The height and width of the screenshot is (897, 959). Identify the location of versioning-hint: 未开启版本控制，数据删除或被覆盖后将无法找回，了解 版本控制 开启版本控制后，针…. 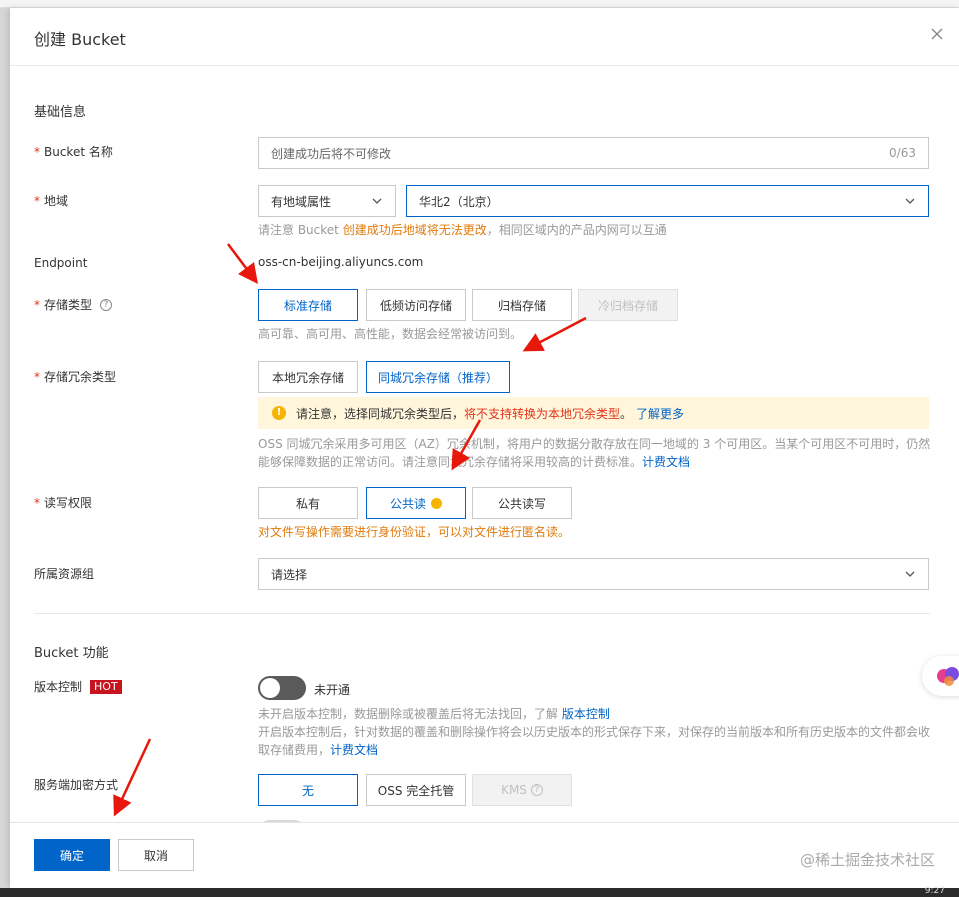
(598, 732).